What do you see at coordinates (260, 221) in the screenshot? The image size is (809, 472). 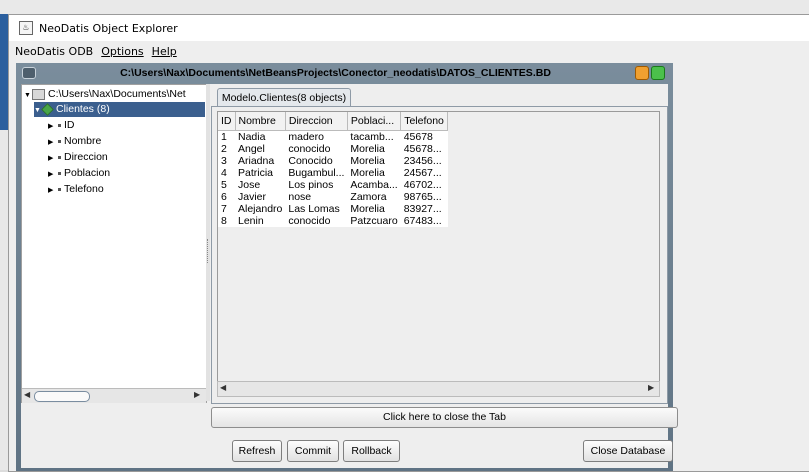 I see `cell: Lenin` at bounding box center [260, 221].